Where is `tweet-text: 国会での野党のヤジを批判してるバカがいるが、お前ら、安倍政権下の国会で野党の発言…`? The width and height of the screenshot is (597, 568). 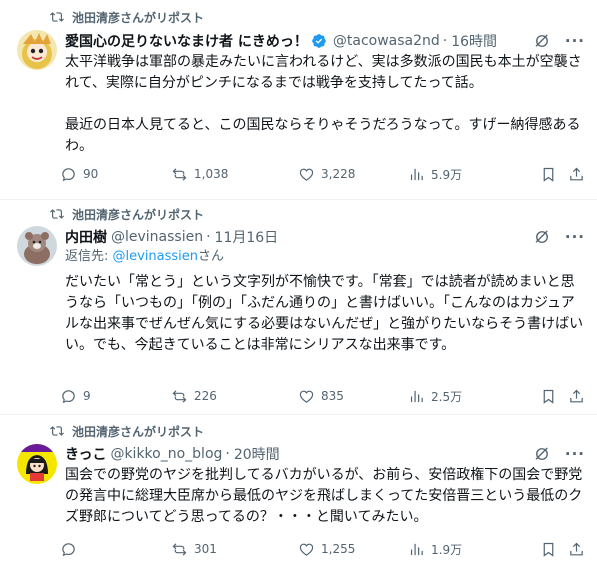
tweet-text: 国会での野党のヤジを批判してるバカがいるが、お前ら、安倍政権下の国会で野党の発言… is located at coordinates (324, 496).